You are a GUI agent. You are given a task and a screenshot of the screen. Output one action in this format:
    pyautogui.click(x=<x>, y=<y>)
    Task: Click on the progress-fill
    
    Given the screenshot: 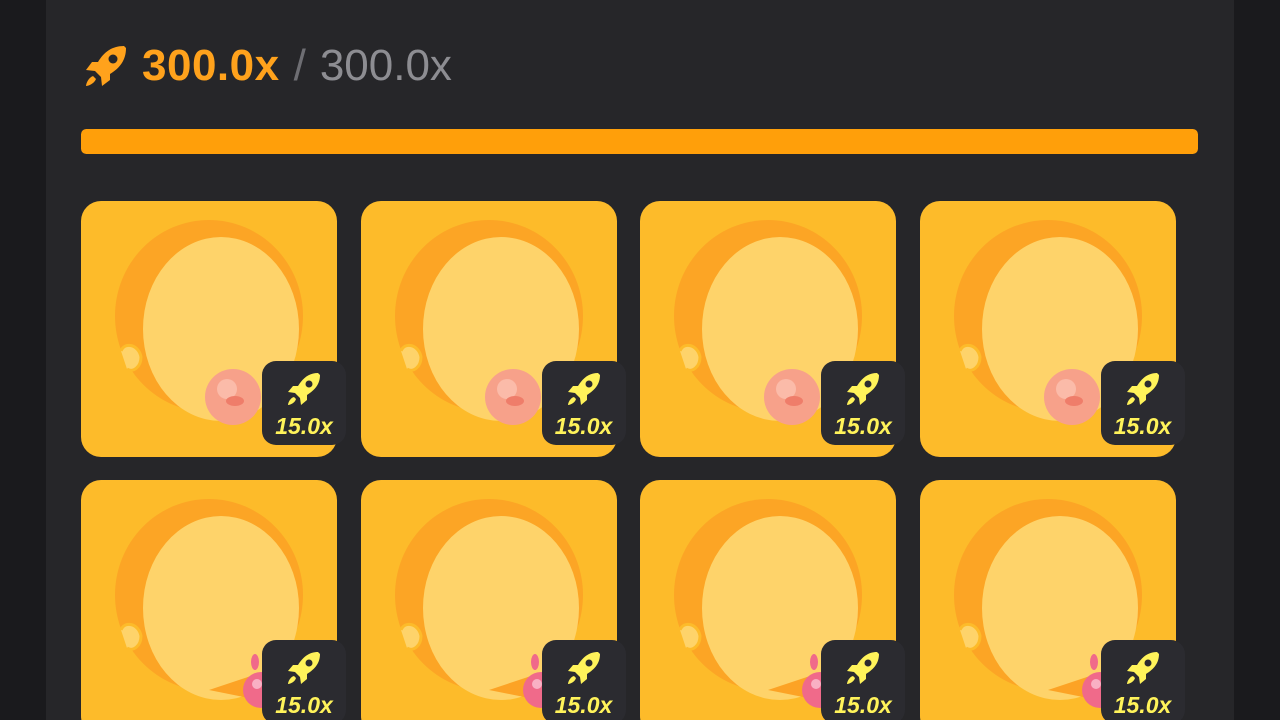 What is the action you would take?
    pyautogui.click(x=639, y=141)
    